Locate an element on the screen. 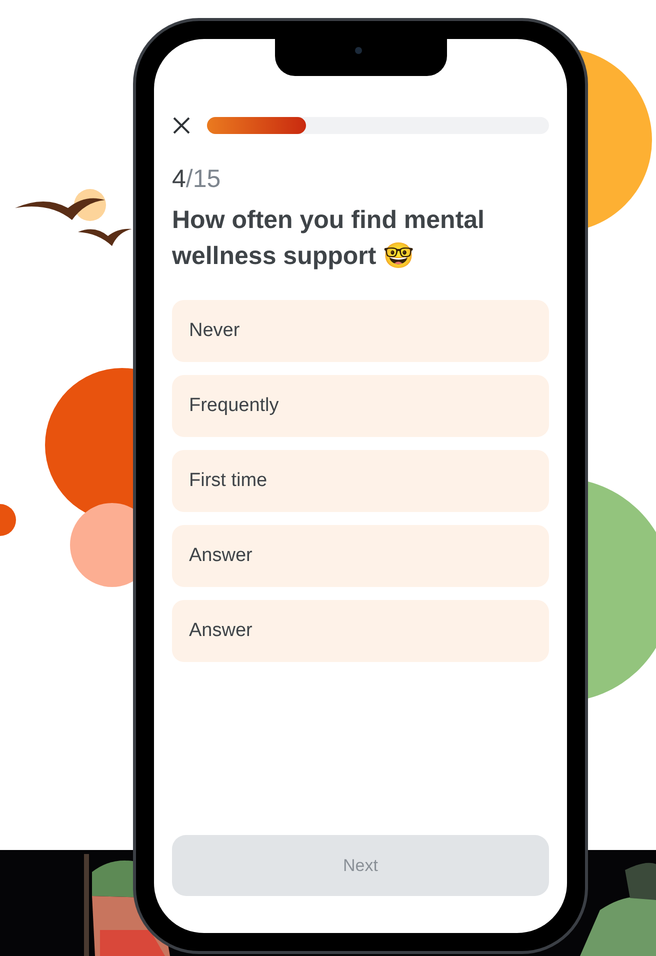 This screenshot has height=956, width=656. answer-option: Frequently is located at coordinates (360, 406).